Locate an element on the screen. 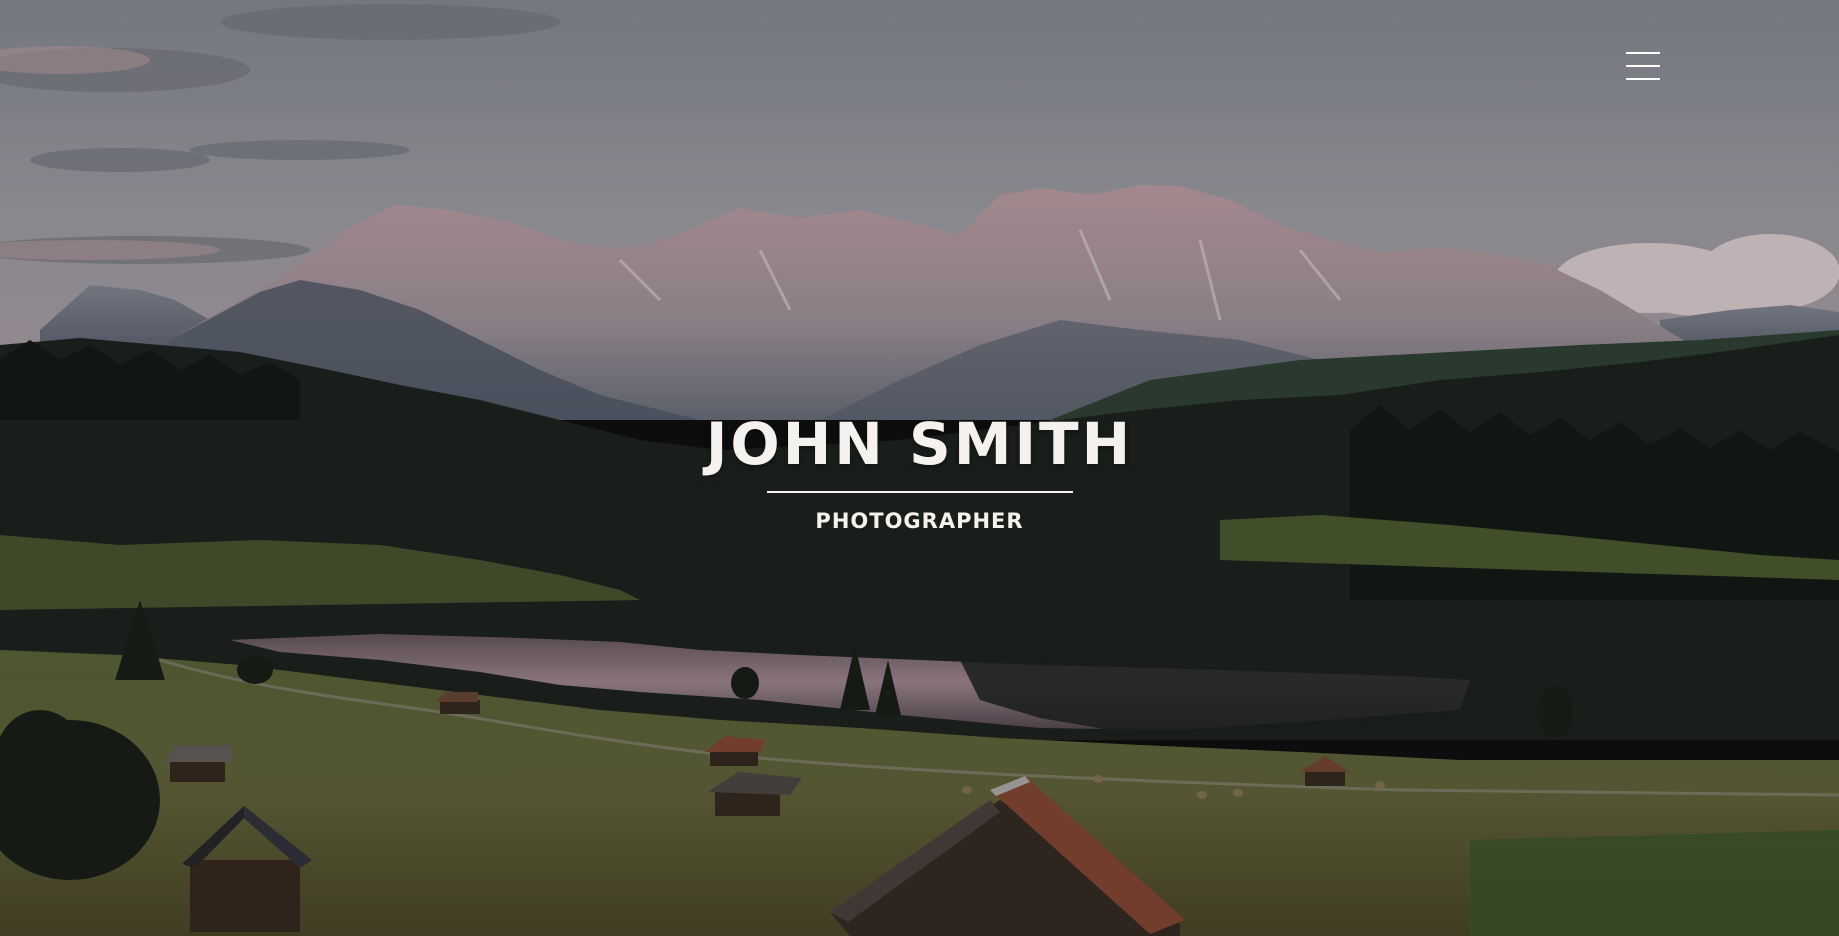 The width and height of the screenshot is (1839, 936). hero-divider is located at coordinates (919, 492).